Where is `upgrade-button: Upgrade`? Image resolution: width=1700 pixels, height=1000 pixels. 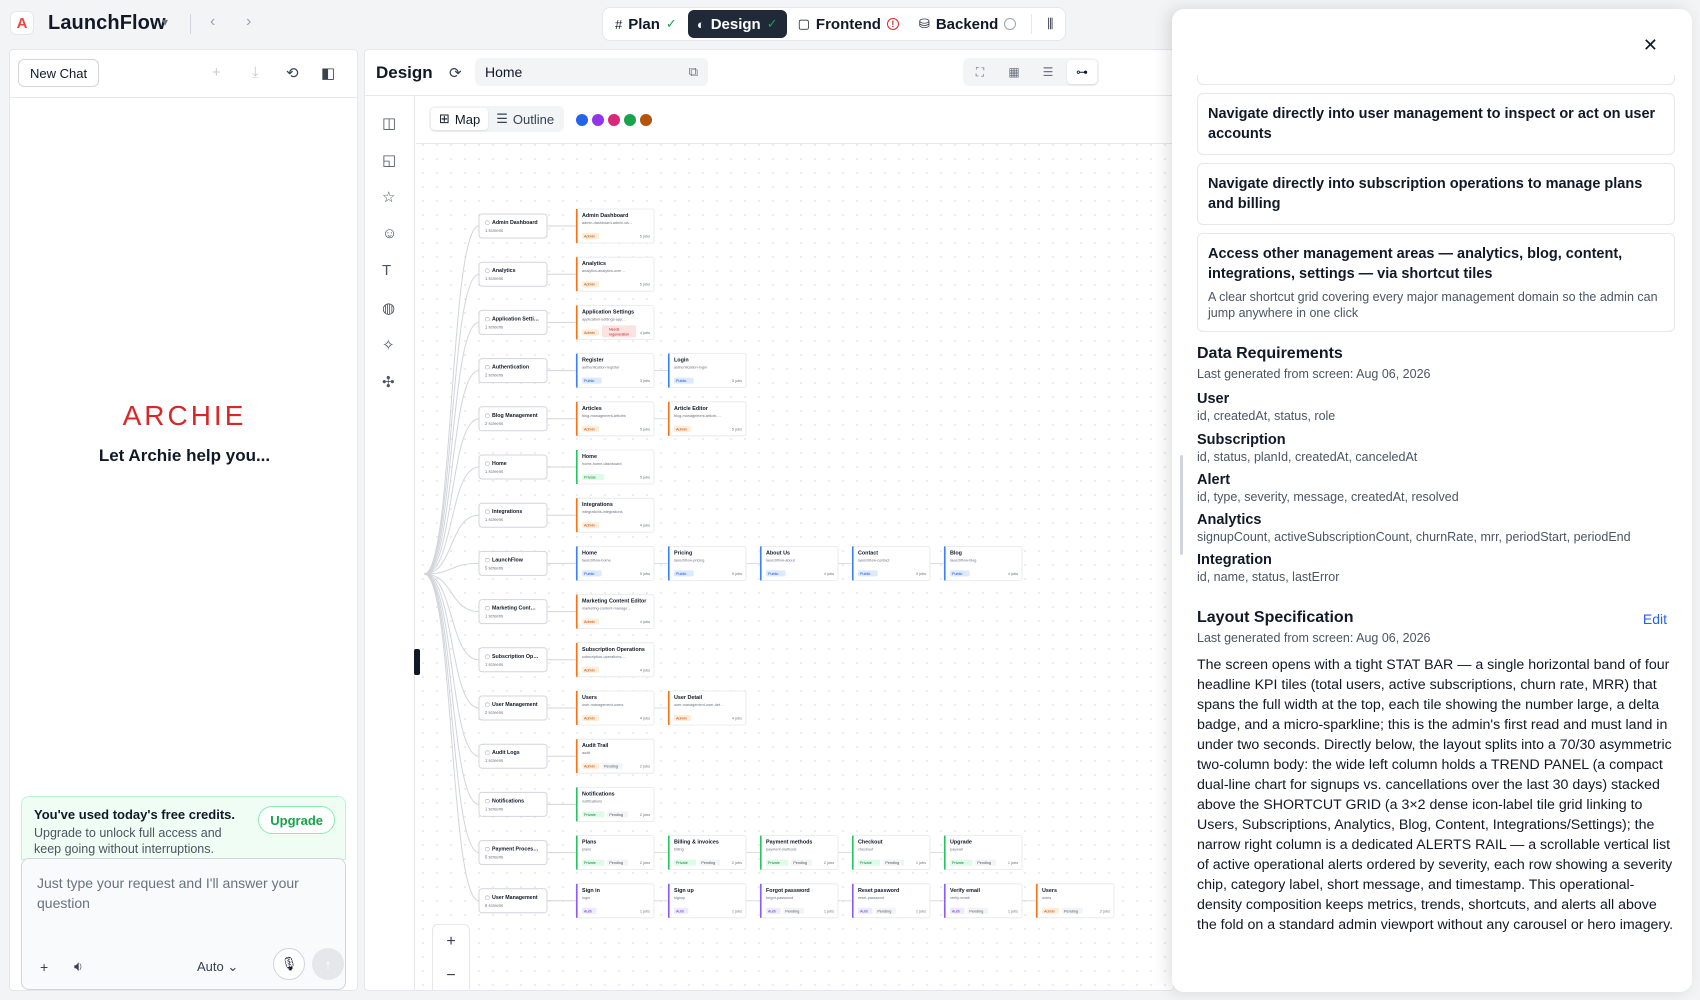
upgrade-button: Upgrade is located at coordinates (296, 820).